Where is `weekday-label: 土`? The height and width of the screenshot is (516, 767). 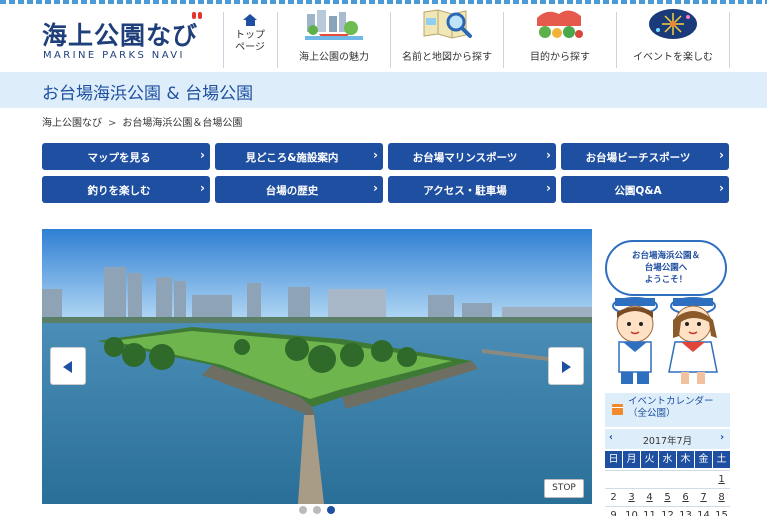 weekday-label: 土 is located at coordinates (721, 459).